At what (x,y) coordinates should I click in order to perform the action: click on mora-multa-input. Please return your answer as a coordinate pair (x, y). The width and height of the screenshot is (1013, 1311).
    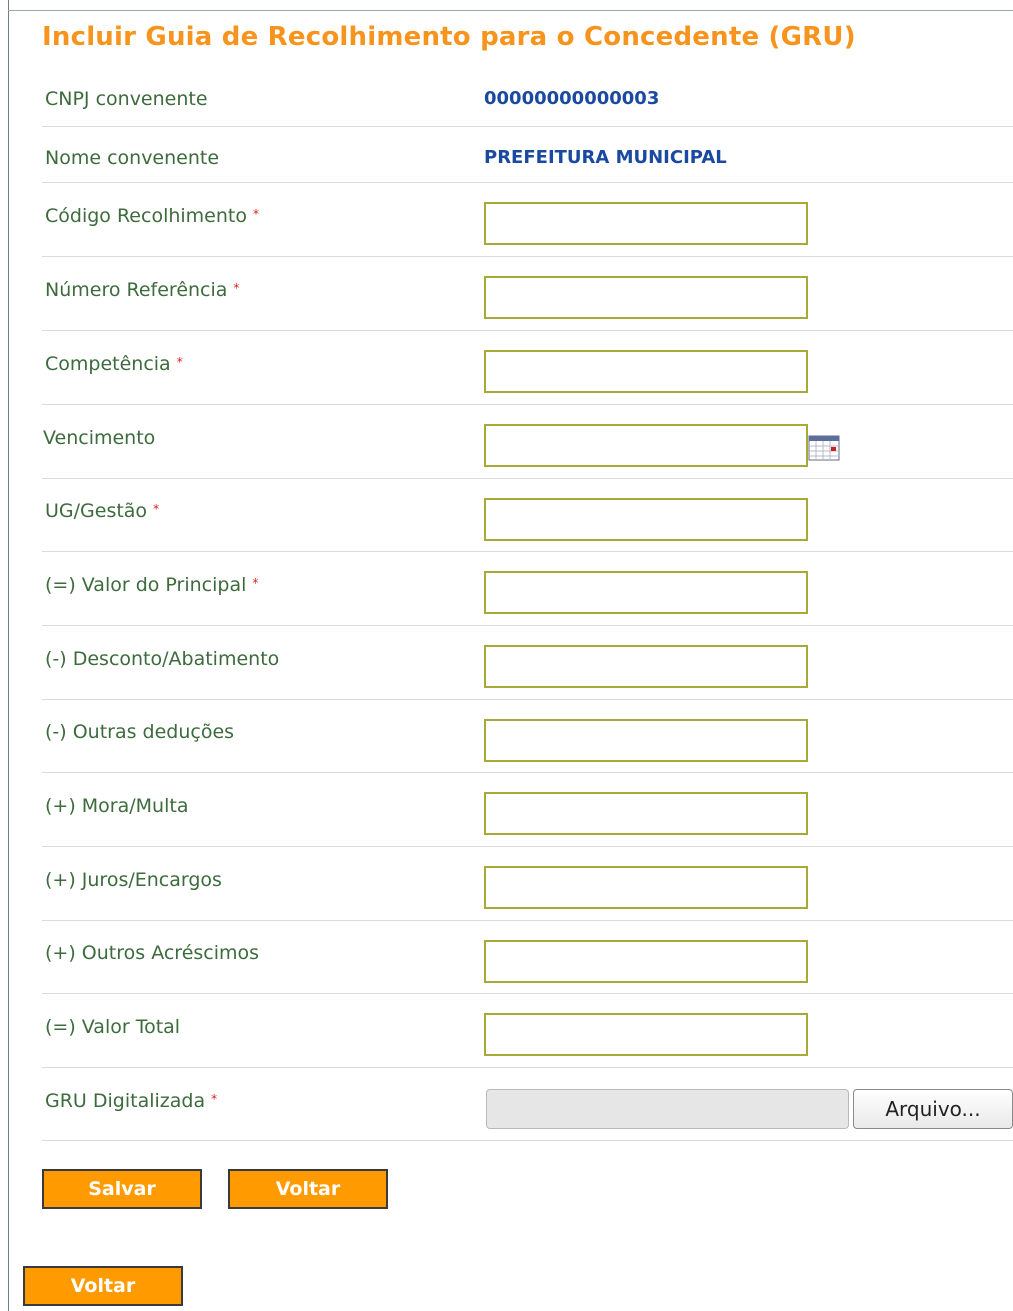
    Looking at the image, I should click on (646, 813).